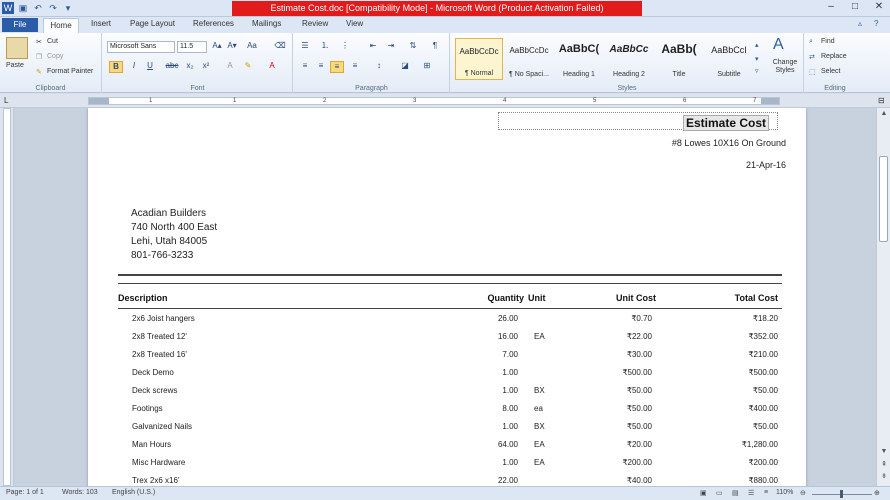  What do you see at coordinates (883, 297) in the screenshot?
I see `vertical-scrollbar: ▲ ▼ ⇞ ⇟` at bounding box center [883, 297].